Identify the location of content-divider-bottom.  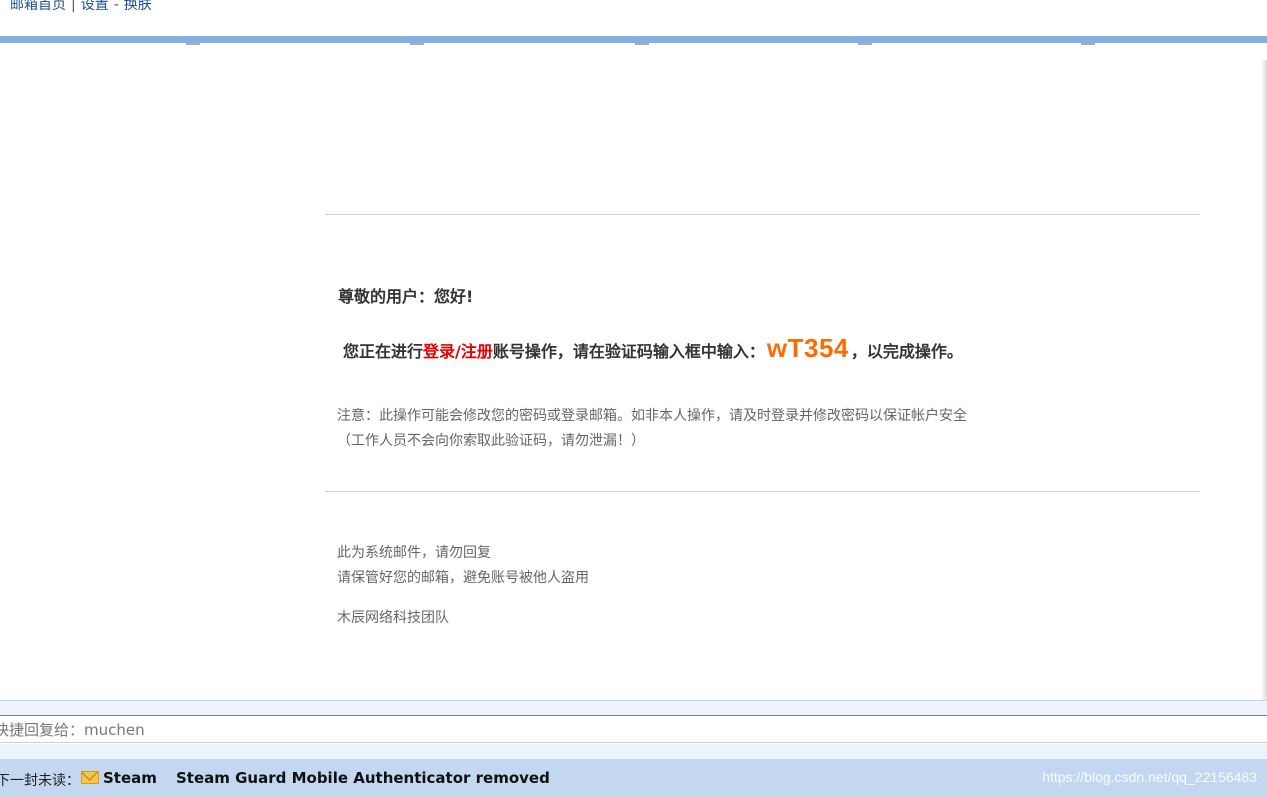
(762, 491).